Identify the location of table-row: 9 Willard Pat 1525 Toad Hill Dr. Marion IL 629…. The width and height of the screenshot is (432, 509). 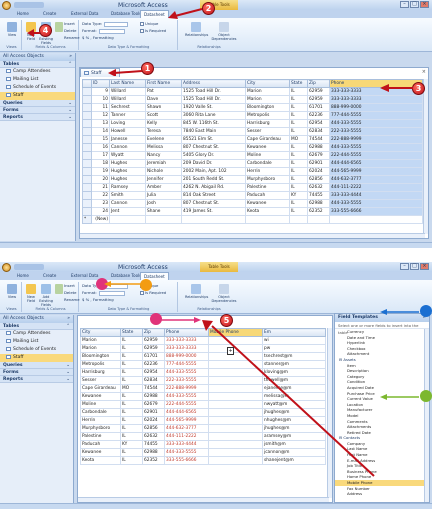
(252, 91).